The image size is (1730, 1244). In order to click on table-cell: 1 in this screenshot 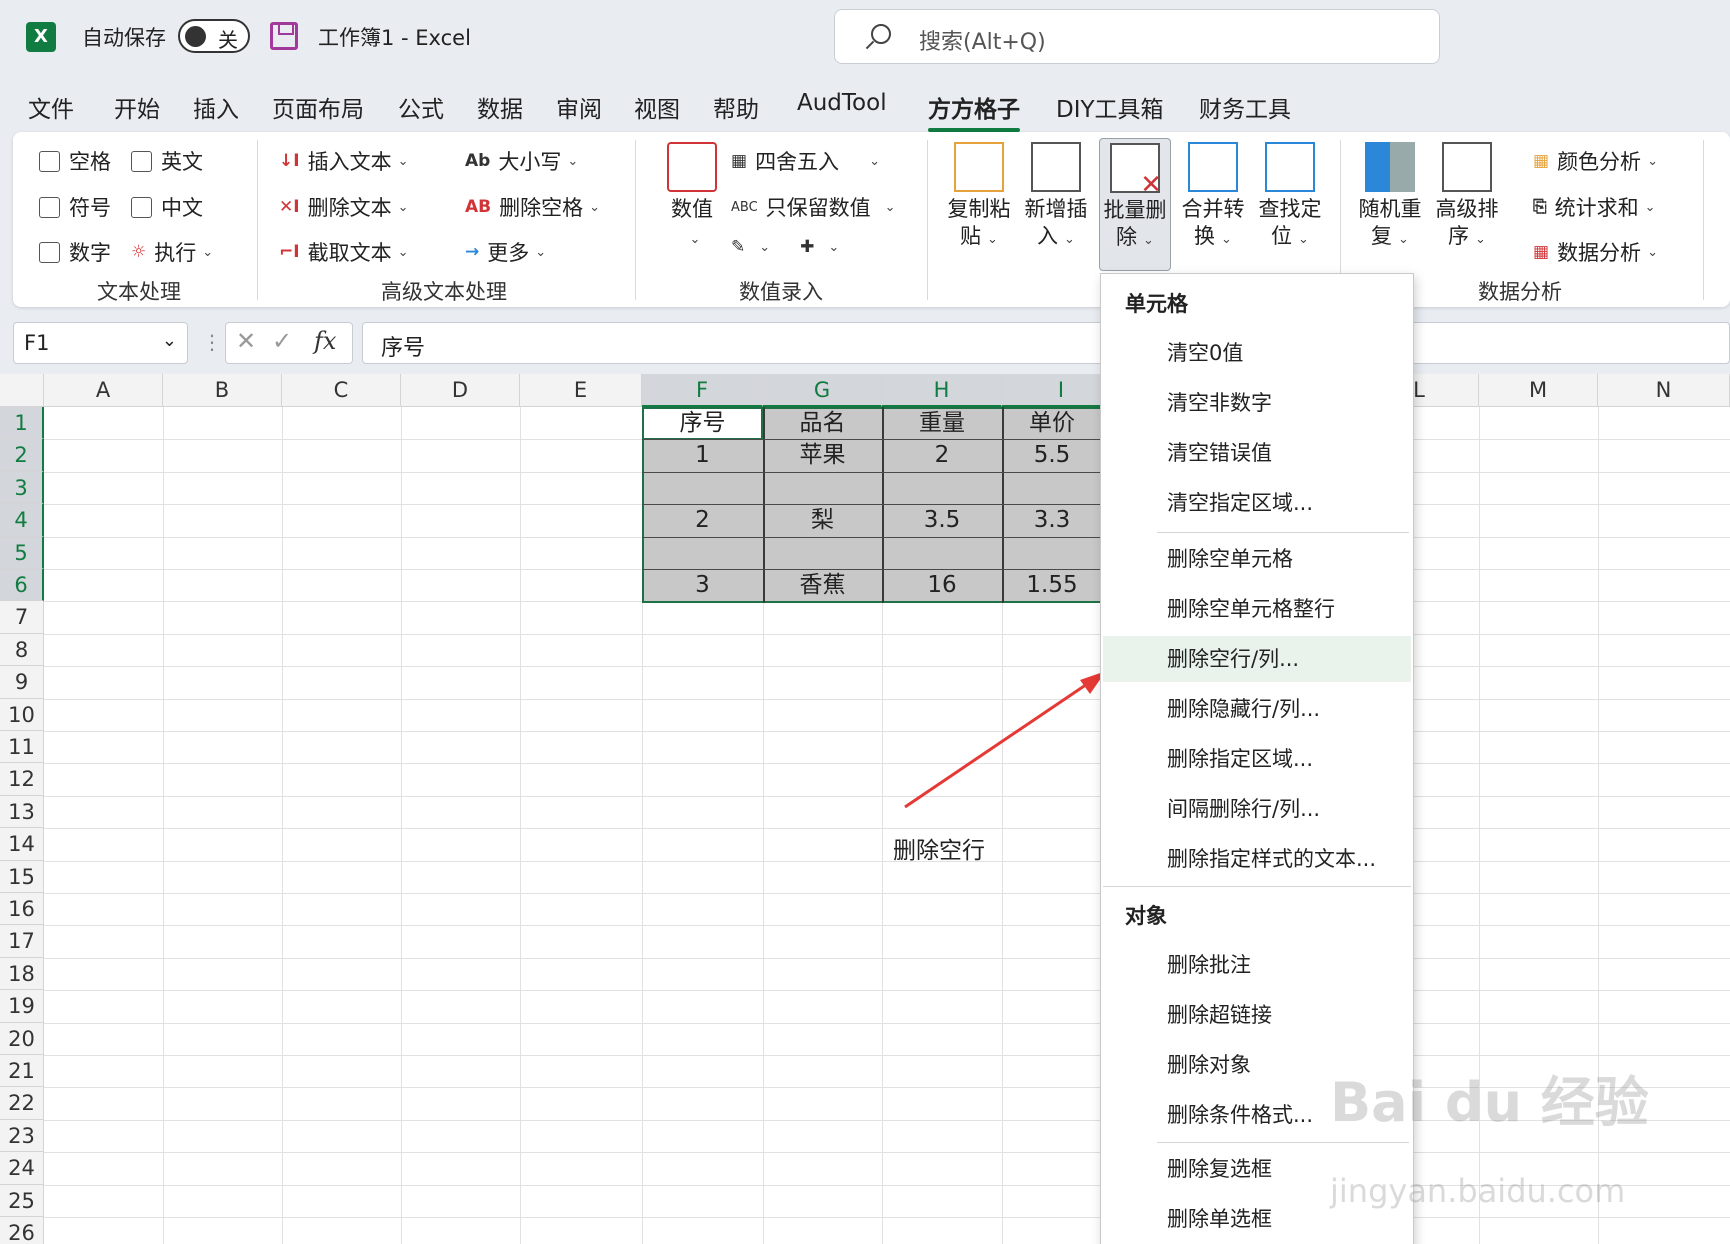, I will do `click(702, 455)`.